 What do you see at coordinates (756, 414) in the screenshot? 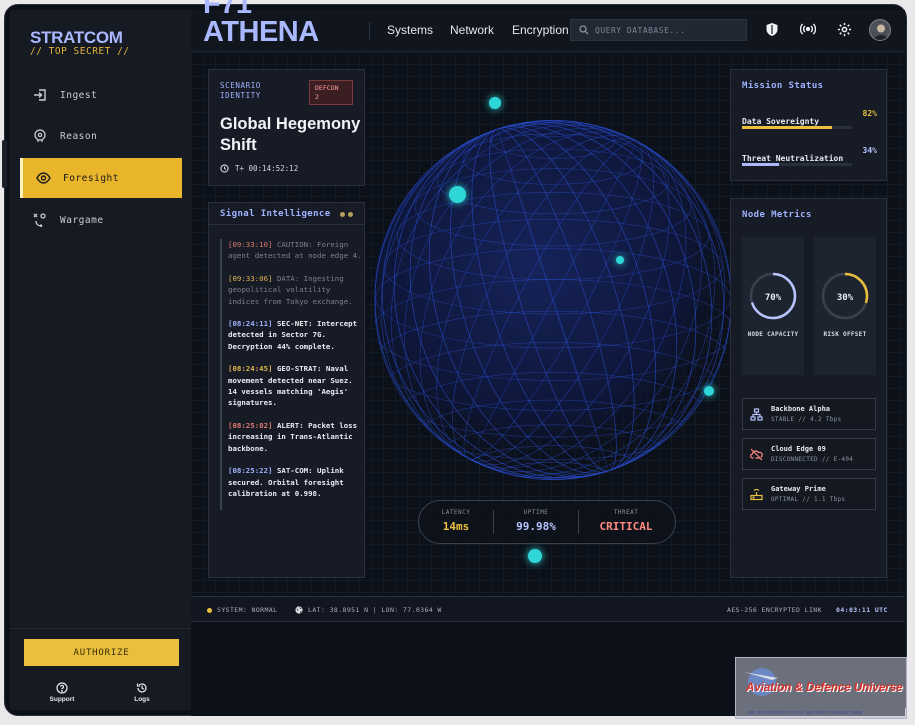
I see `network-icon` at bounding box center [756, 414].